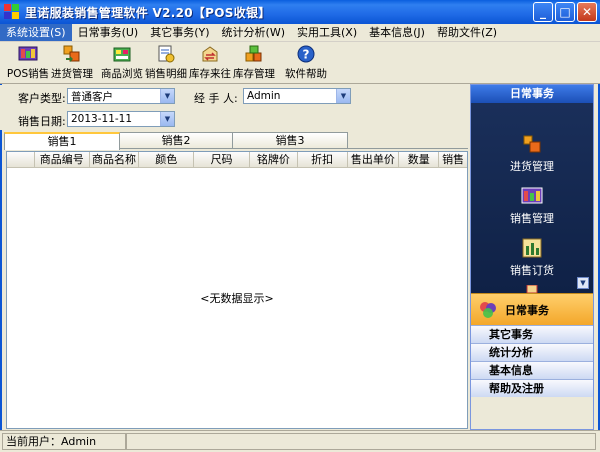 Image resolution: width=600 pixels, height=452 pixels. What do you see at coordinates (532, 309) in the screenshot?
I see `nav-category-daily-affairs: 日常事务` at bounding box center [532, 309].